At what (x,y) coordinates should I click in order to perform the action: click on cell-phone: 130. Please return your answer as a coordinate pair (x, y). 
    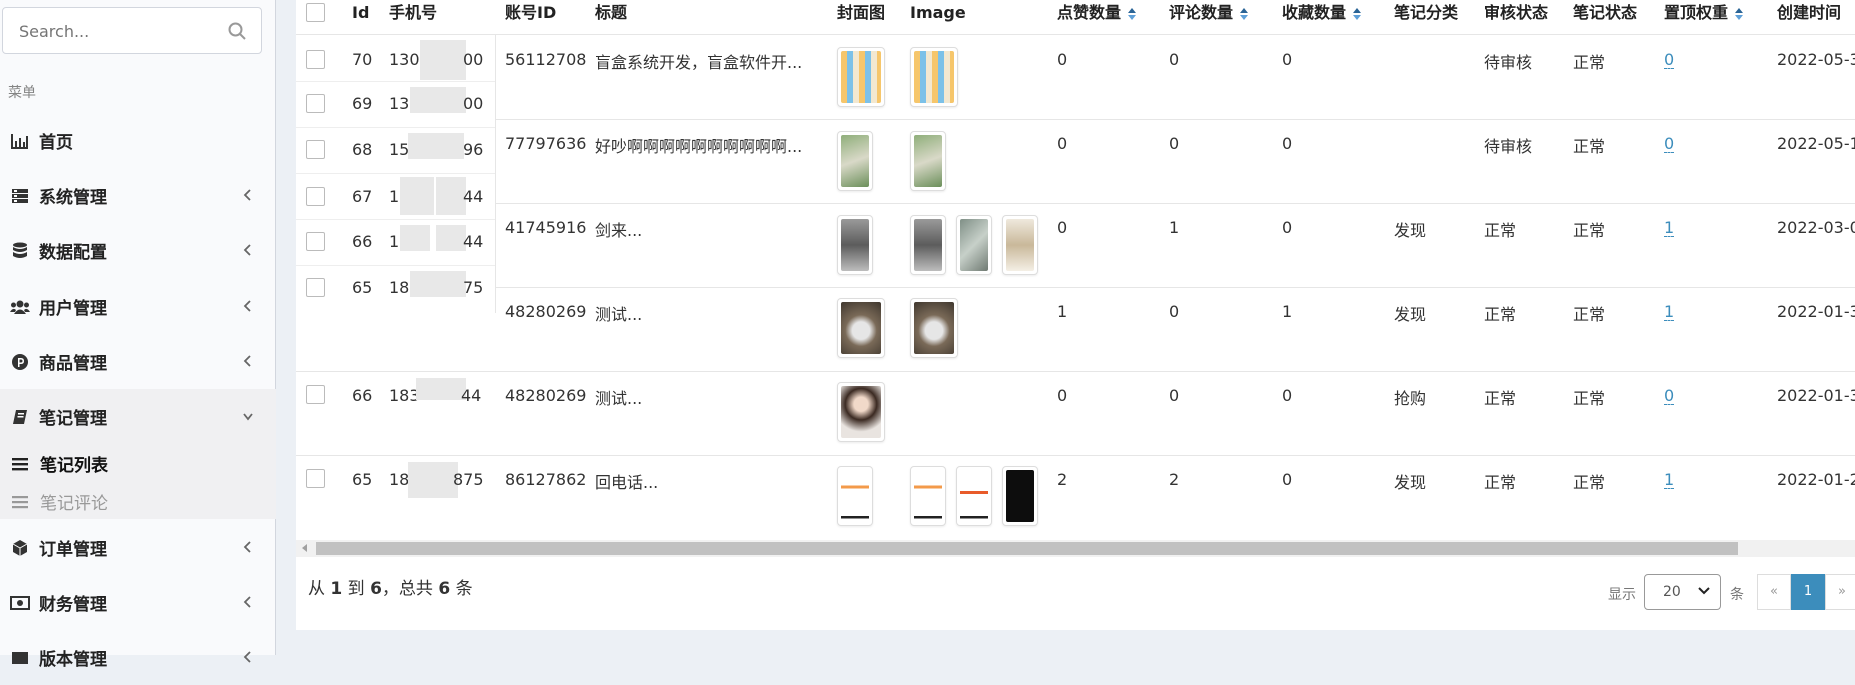
    Looking at the image, I should click on (404, 59).